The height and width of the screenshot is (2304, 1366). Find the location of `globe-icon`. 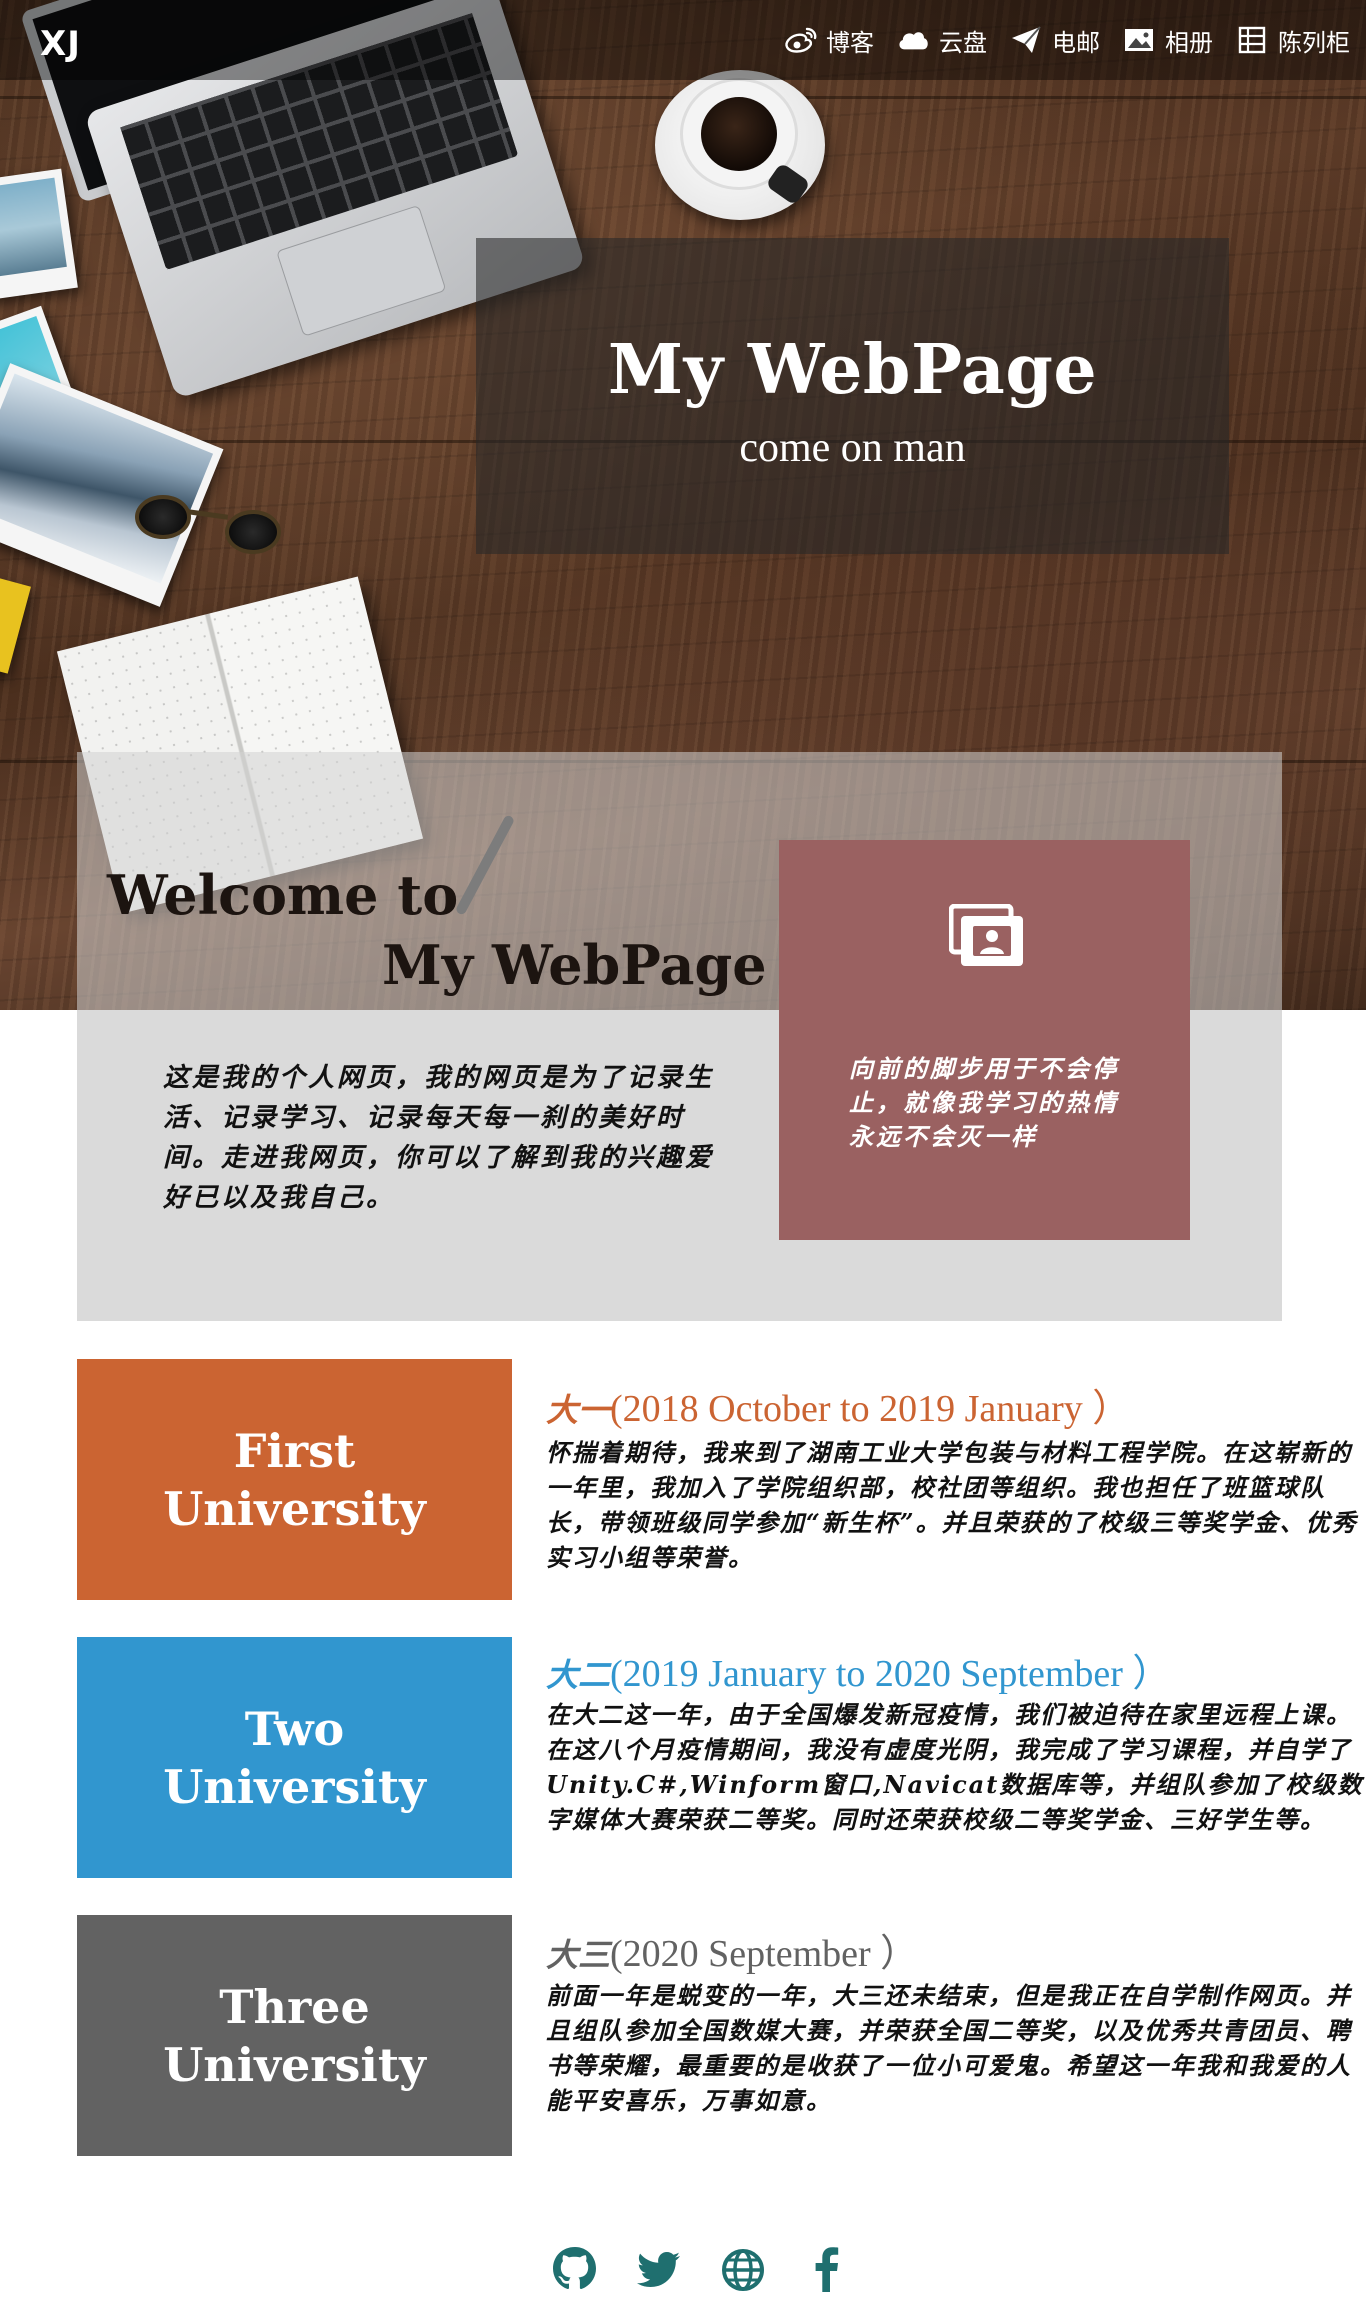

globe-icon is located at coordinates (743, 2269).